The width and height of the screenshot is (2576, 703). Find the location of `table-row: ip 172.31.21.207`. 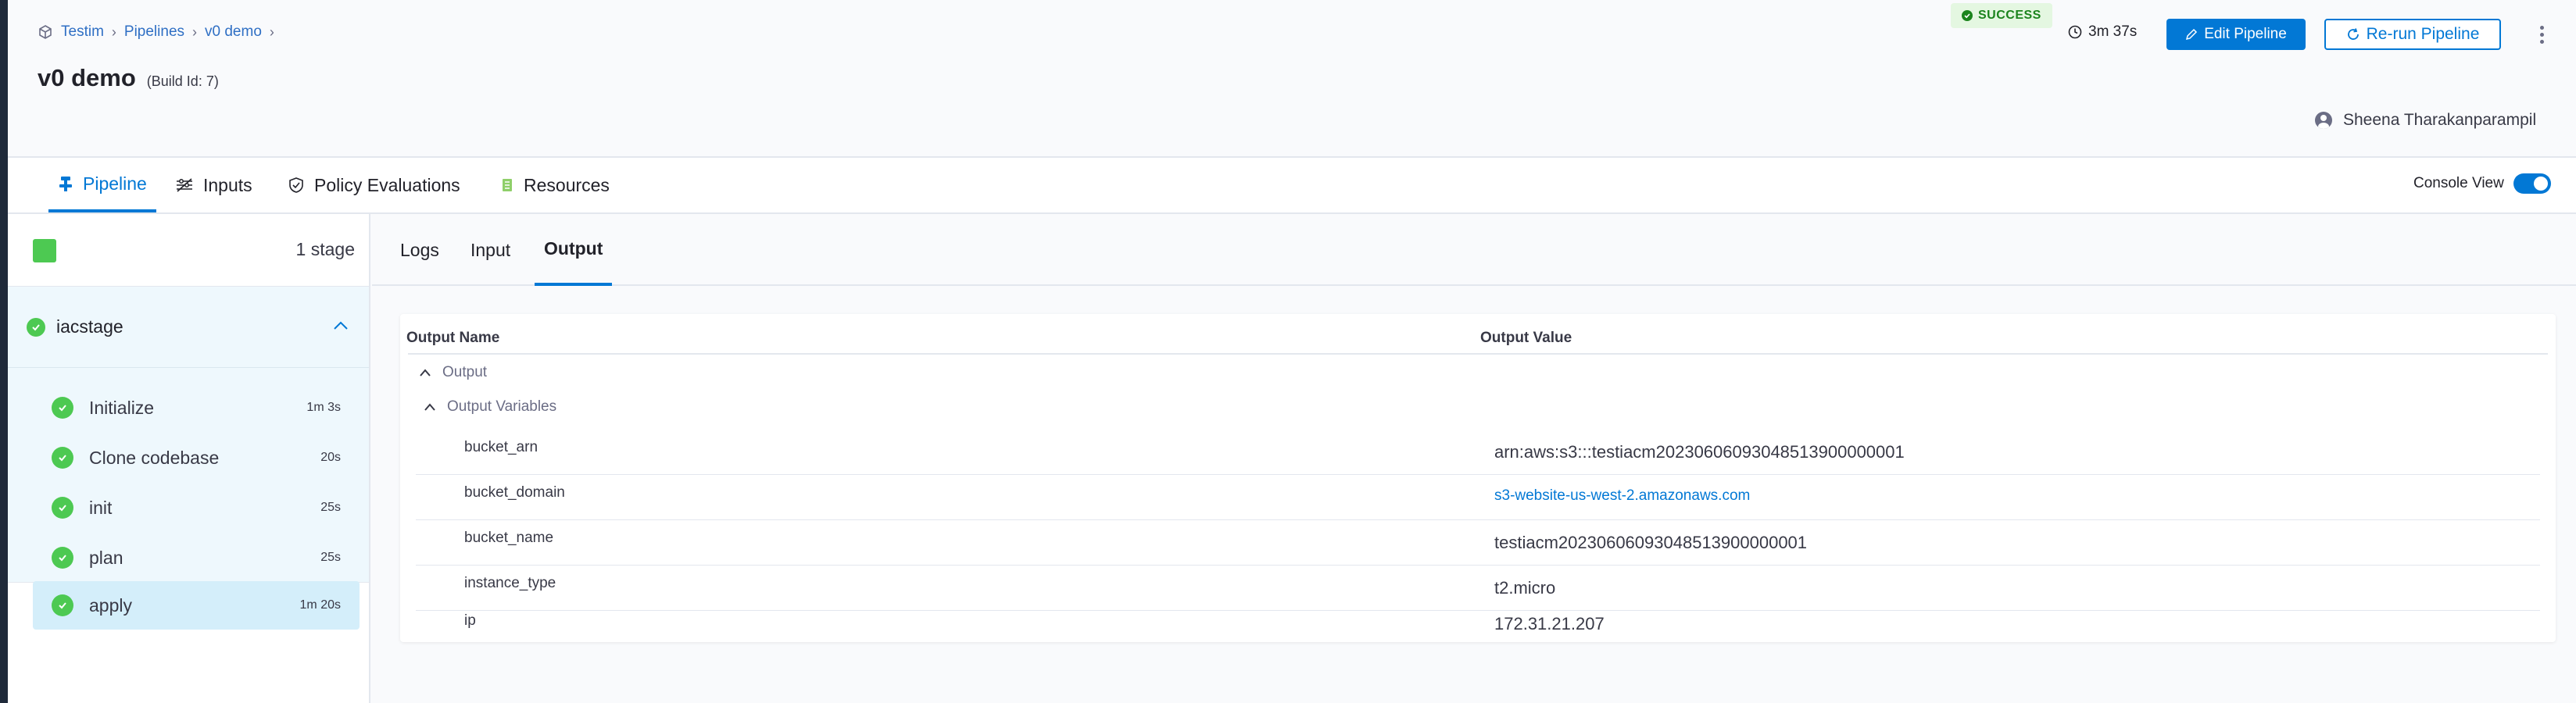

table-row: ip 172.31.21.207 is located at coordinates (1478, 618).